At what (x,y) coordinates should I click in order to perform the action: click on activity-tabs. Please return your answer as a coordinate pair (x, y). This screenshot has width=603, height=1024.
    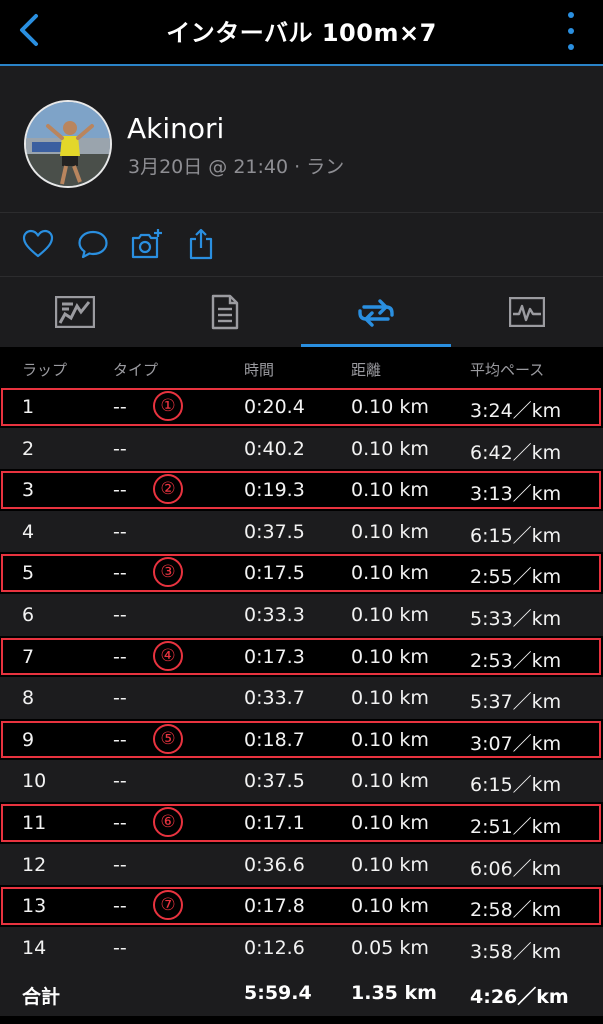
    Looking at the image, I should click on (301, 312).